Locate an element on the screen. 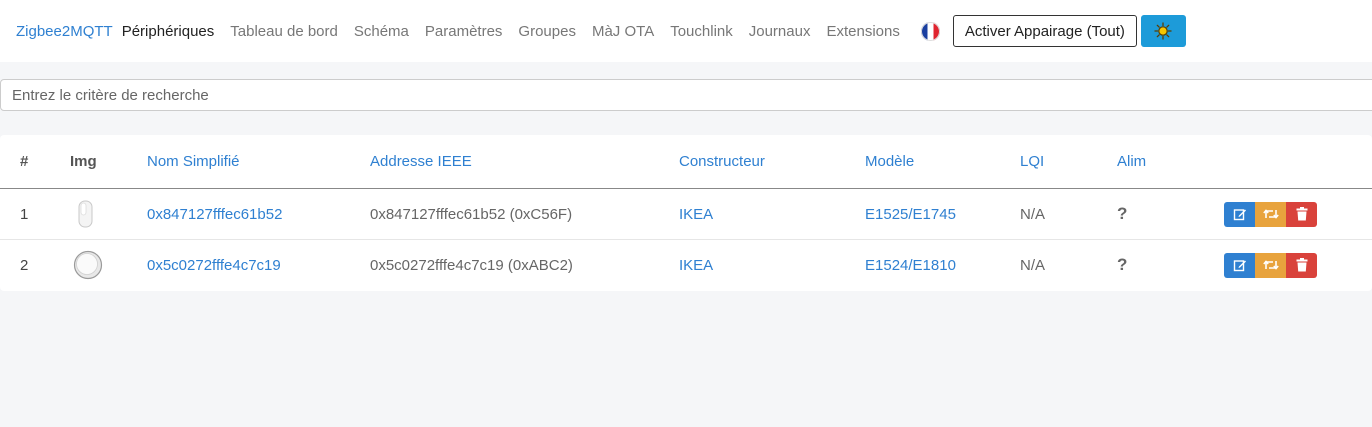  header-lqi: LQI is located at coordinates (1068, 162).